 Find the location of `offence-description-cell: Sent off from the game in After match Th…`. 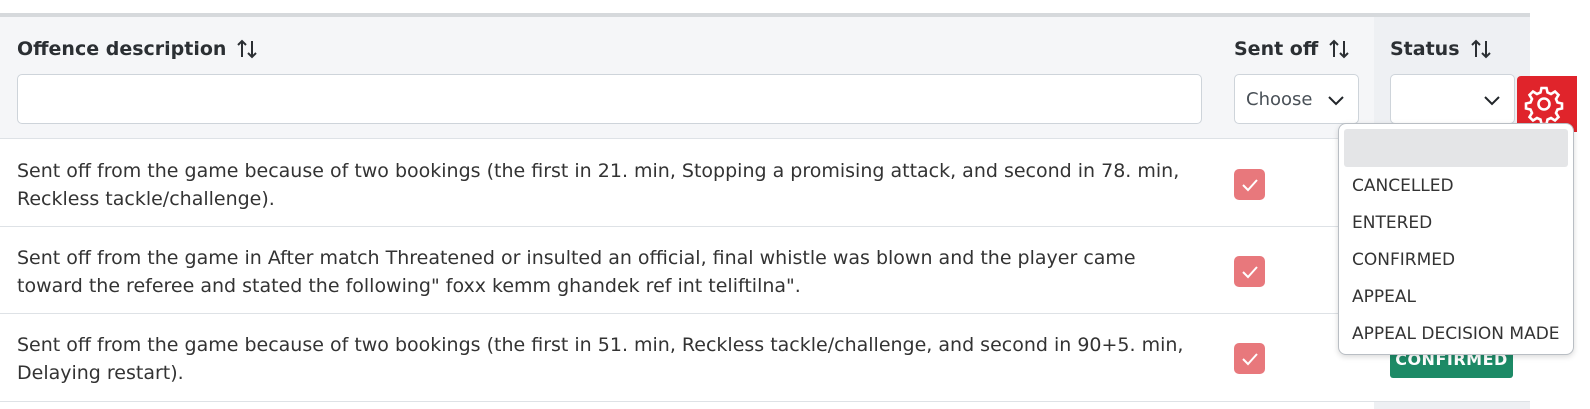

offence-description-cell: Sent off from the game in After match Th… is located at coordinates (576, 272).